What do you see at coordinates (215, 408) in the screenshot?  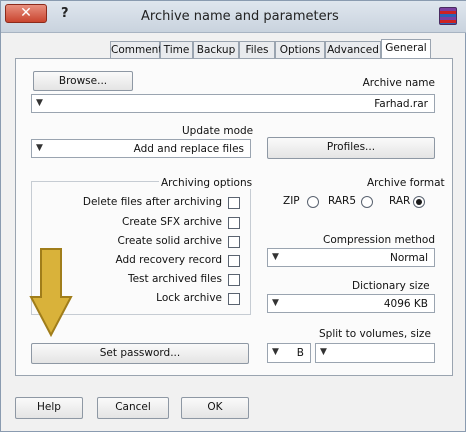 I see `ok-button: OK` at bounding box center [215, 408].